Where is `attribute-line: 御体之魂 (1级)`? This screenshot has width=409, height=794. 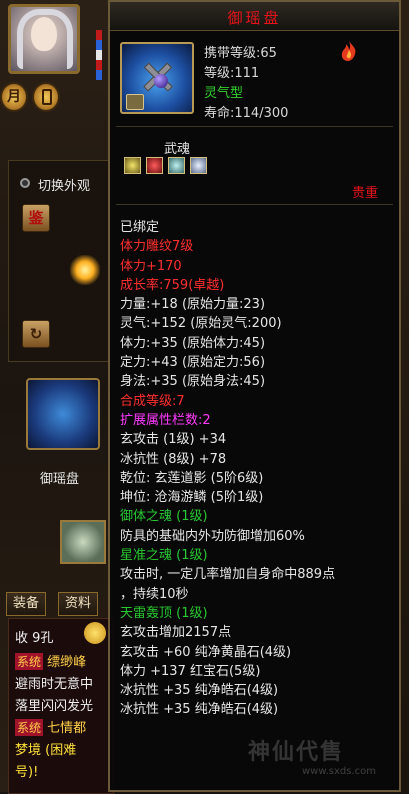 attribute-line: 御体之魂 (1级) is located at coordinates (164, 517).